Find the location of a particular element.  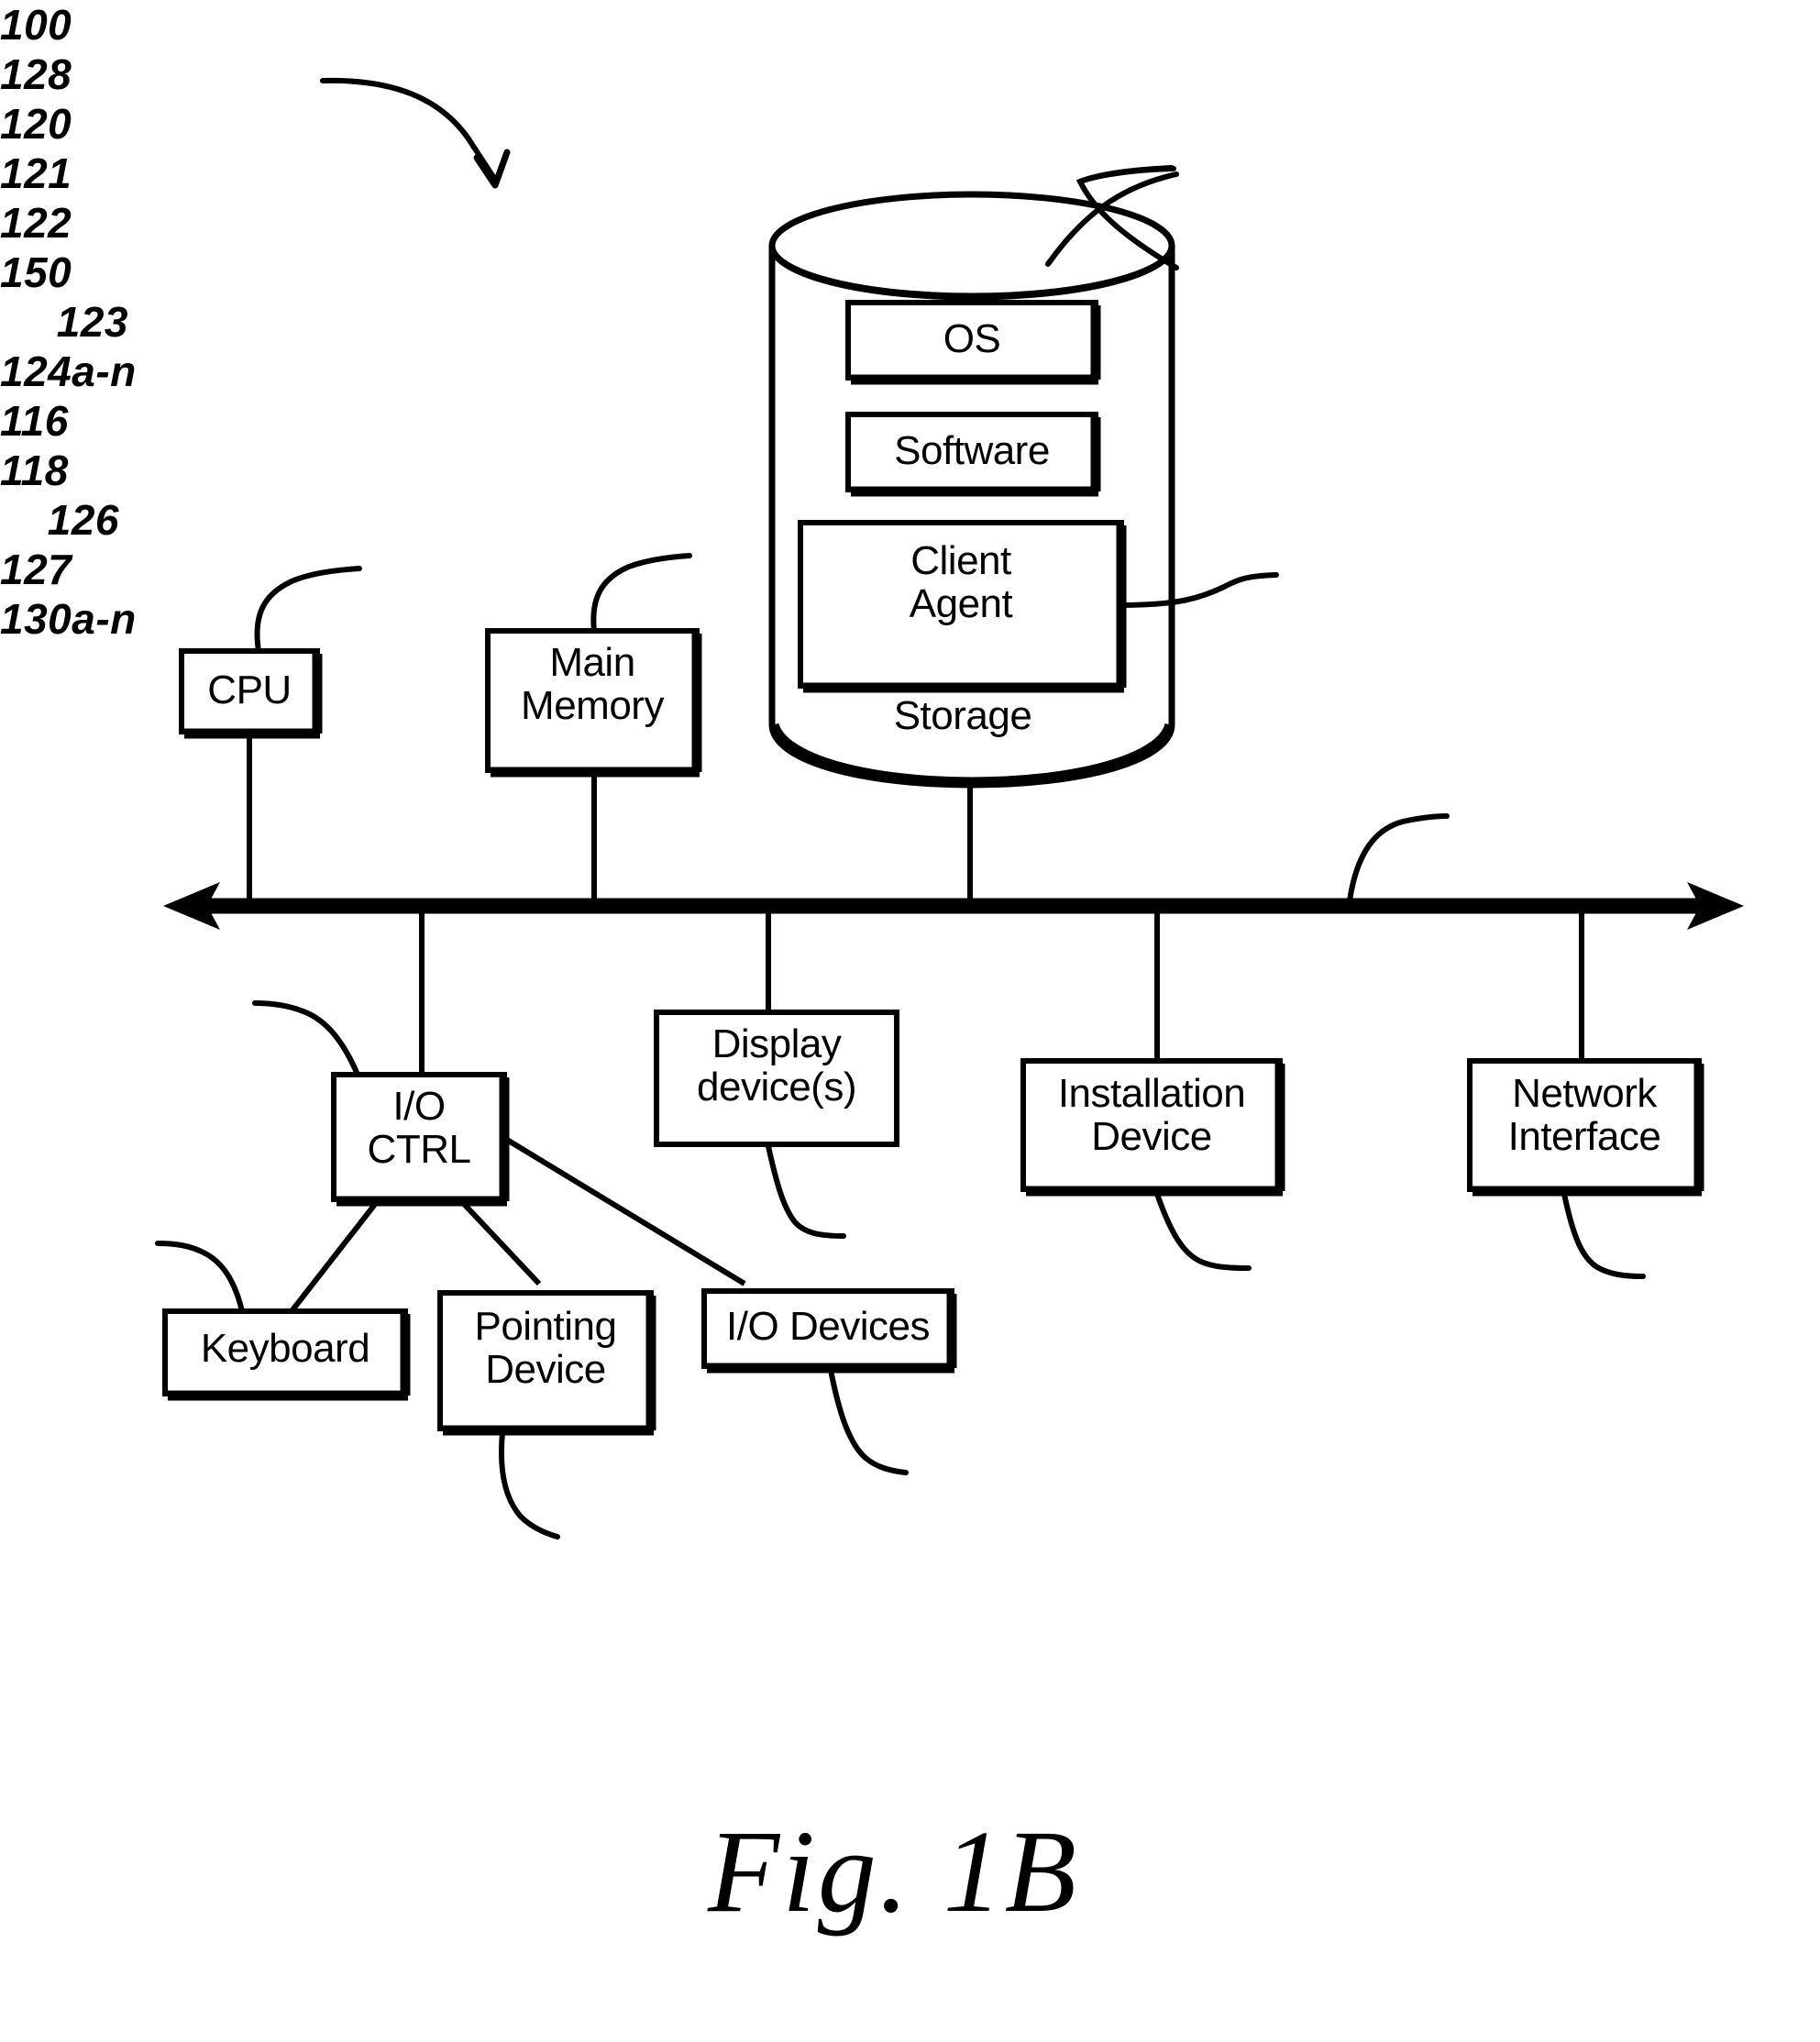

installation-device-ref-leader is located at coordinates (1203, 1231).